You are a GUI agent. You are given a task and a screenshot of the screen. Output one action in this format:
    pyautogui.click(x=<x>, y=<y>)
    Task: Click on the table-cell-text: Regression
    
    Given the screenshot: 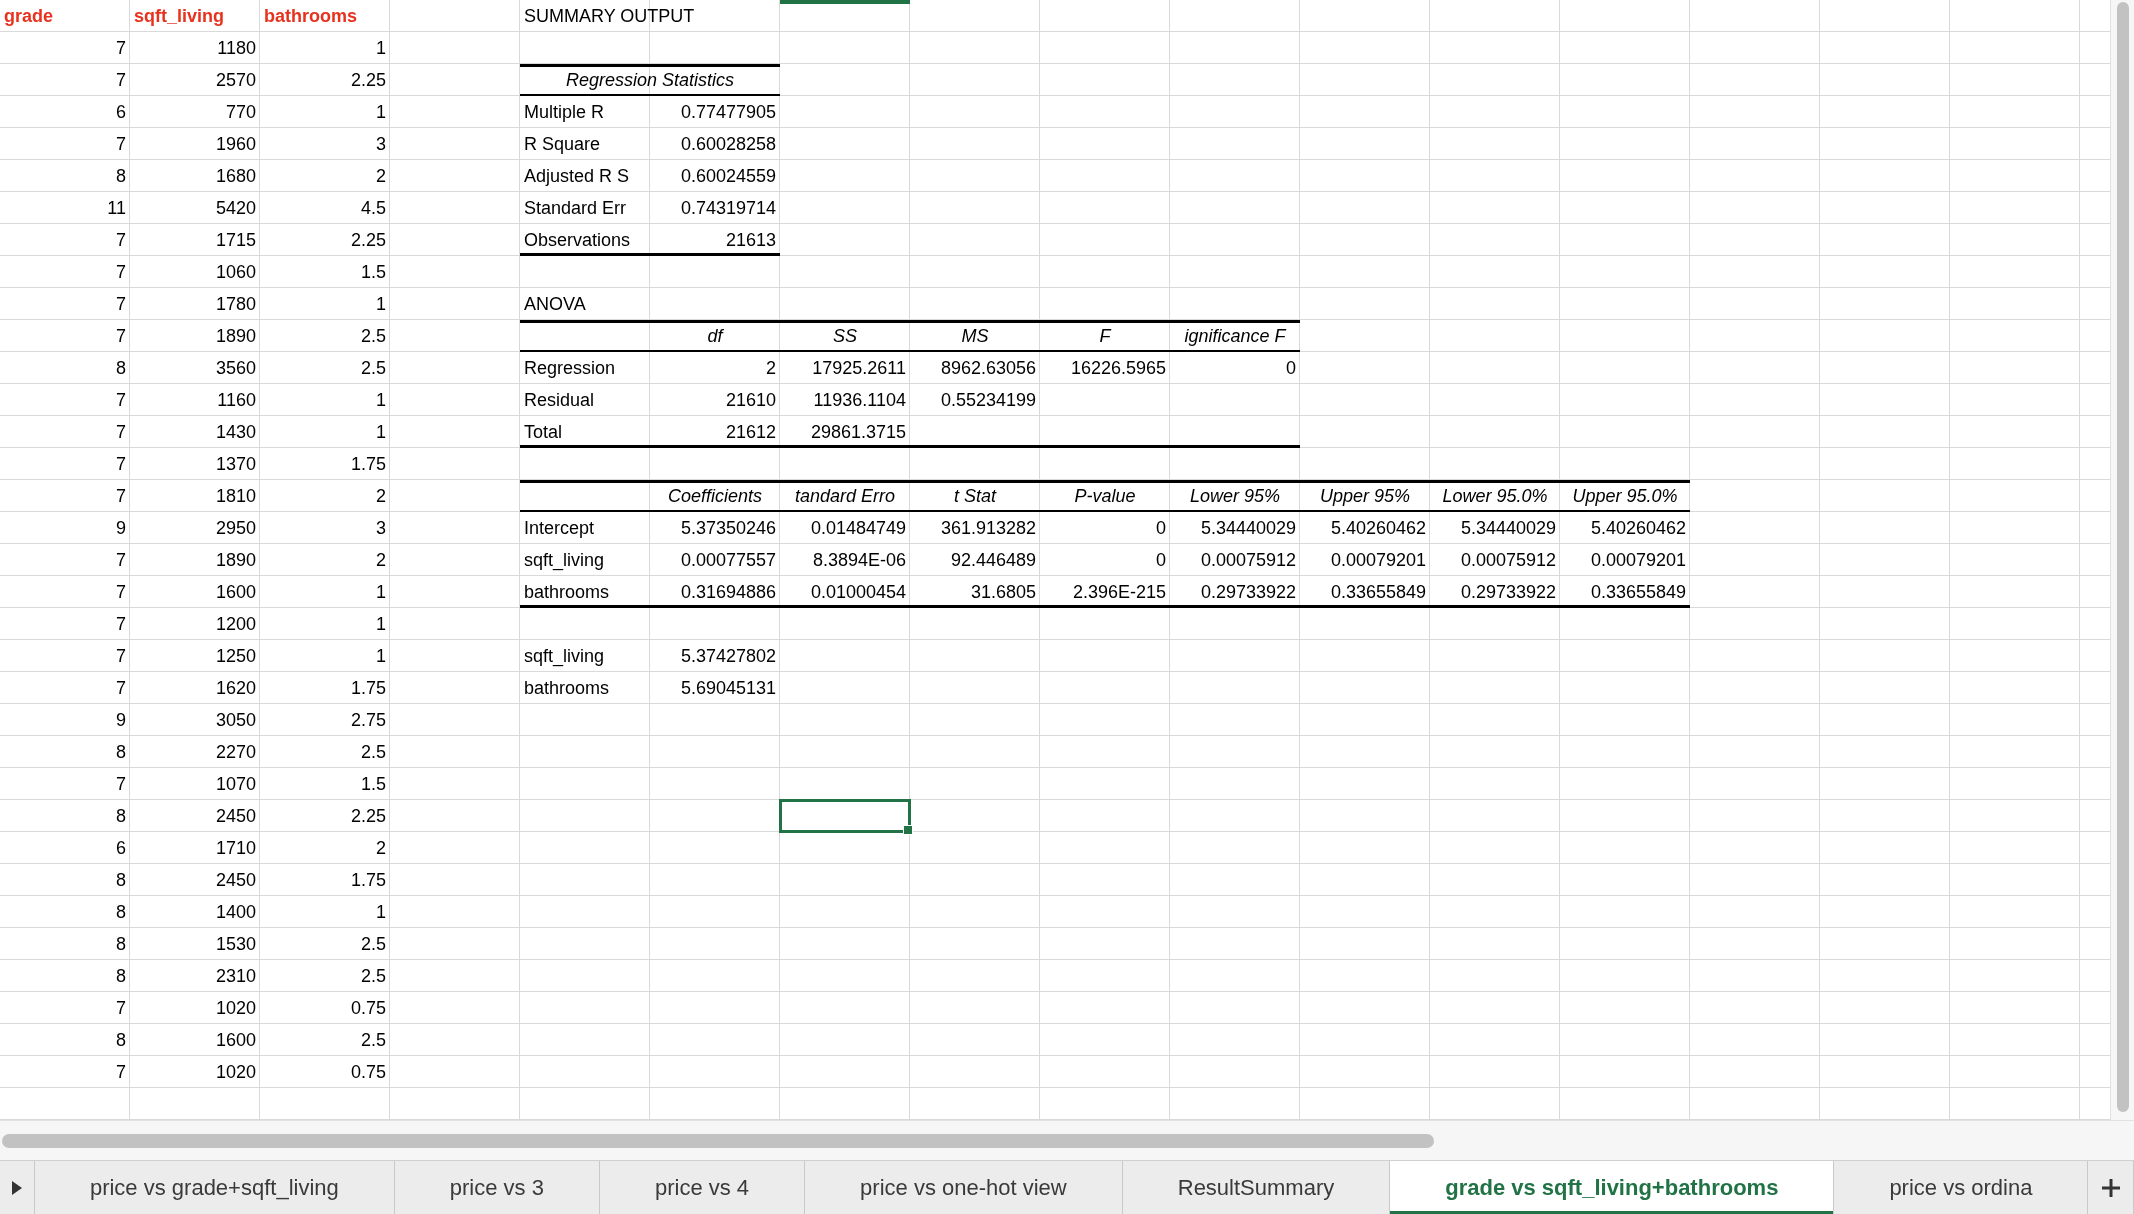 What is the action you would take?
    pyautogui.click(x=570, y=368)
    